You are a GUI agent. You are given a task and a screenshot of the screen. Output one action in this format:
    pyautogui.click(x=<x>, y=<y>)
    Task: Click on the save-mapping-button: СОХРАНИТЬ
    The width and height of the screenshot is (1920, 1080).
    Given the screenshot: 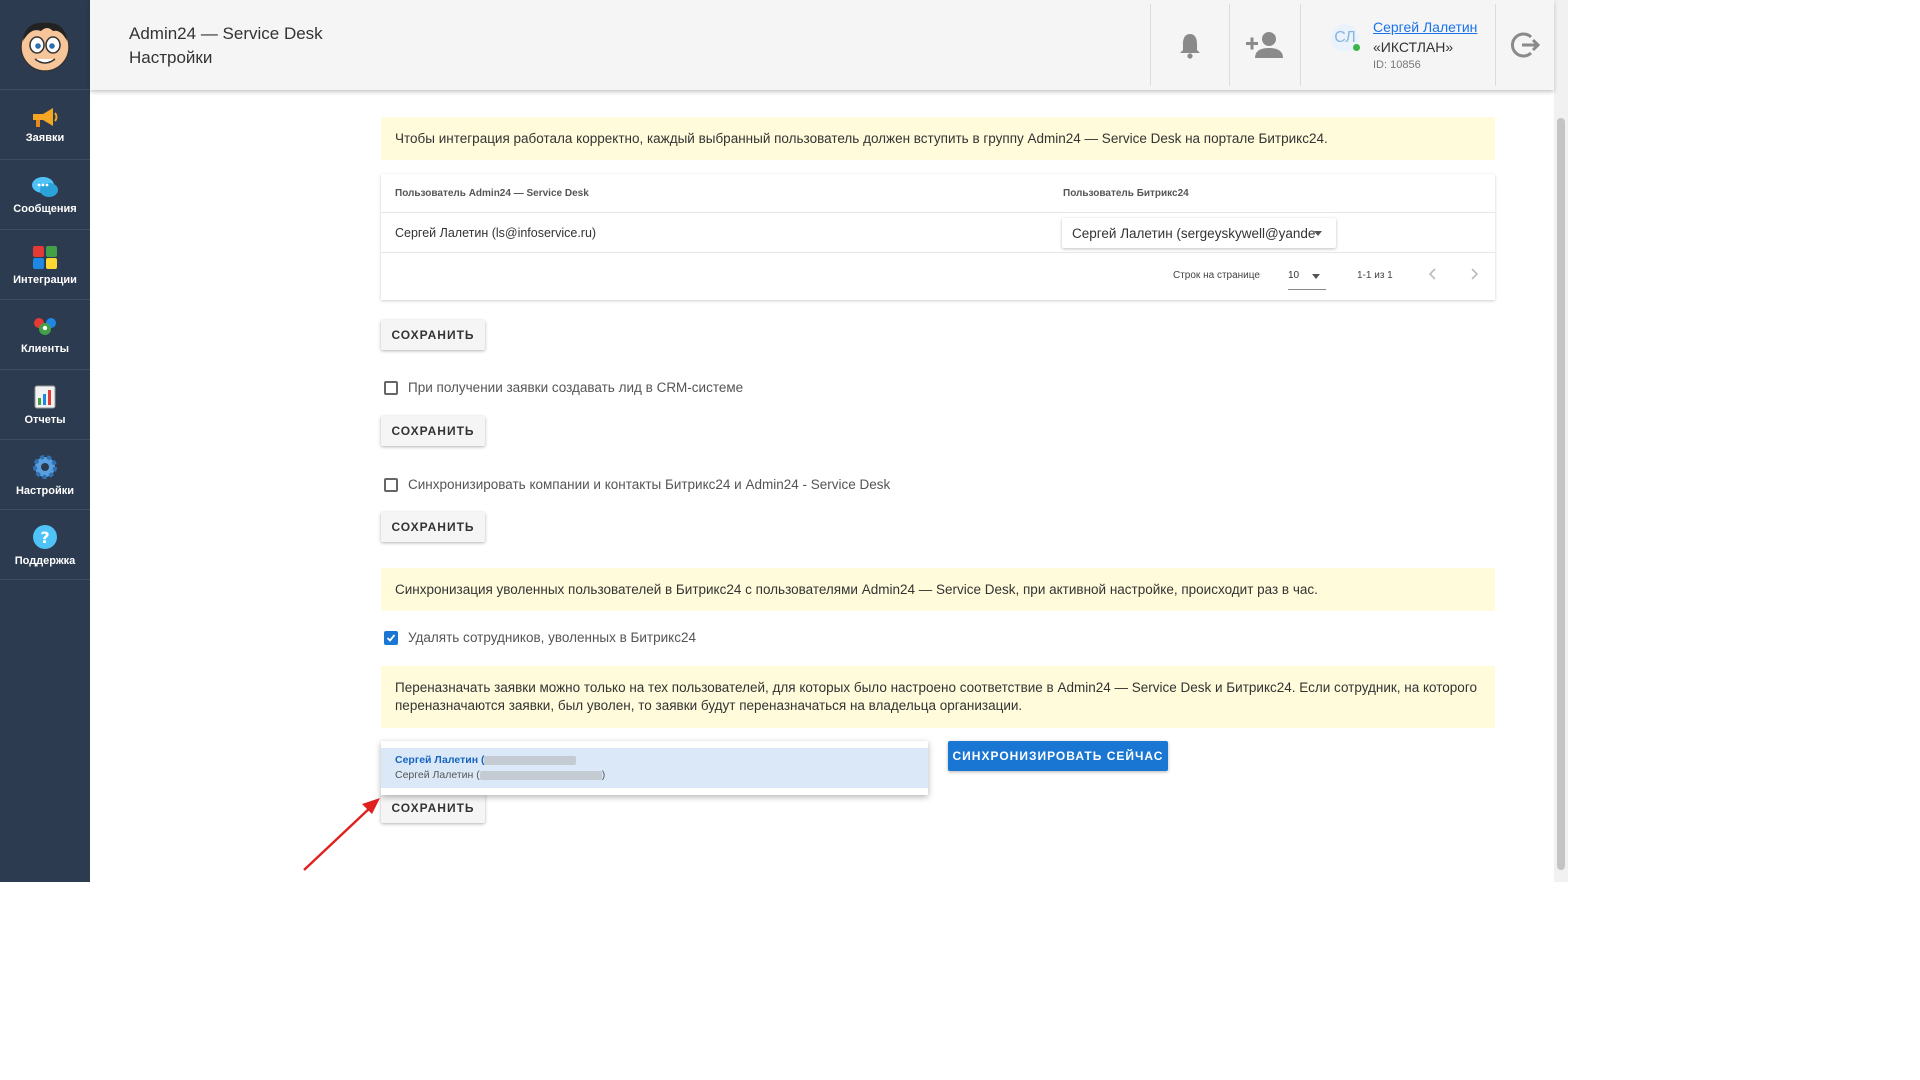 What is the action you would take?
    pyautogui.click(x=433, y=335)
    